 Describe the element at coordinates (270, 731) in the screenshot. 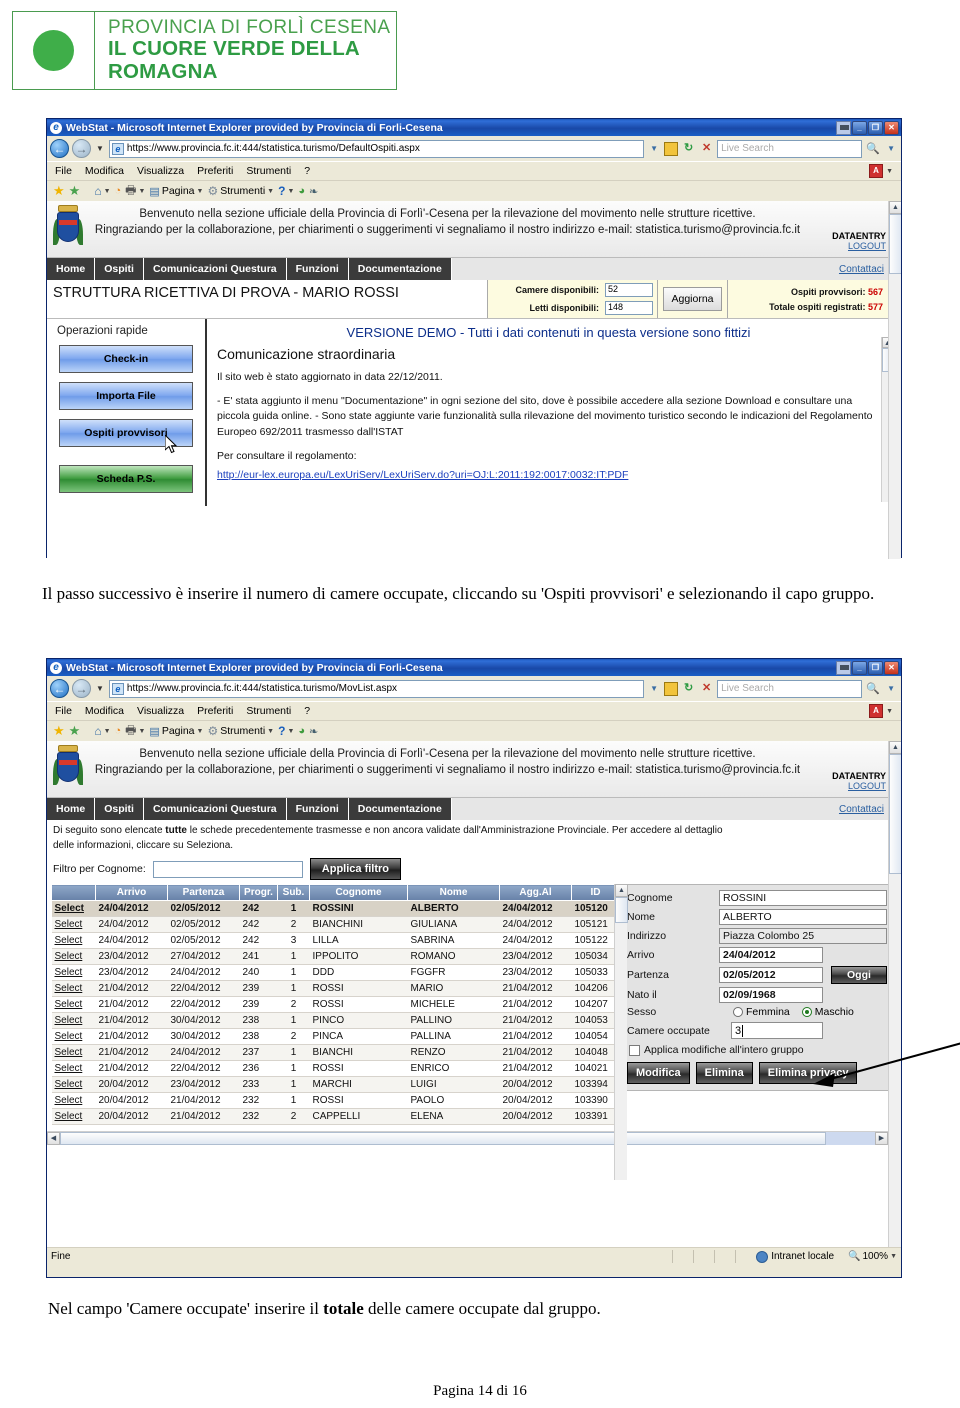

I see `tools-chevron-down-icon-2: ▼` at that location.